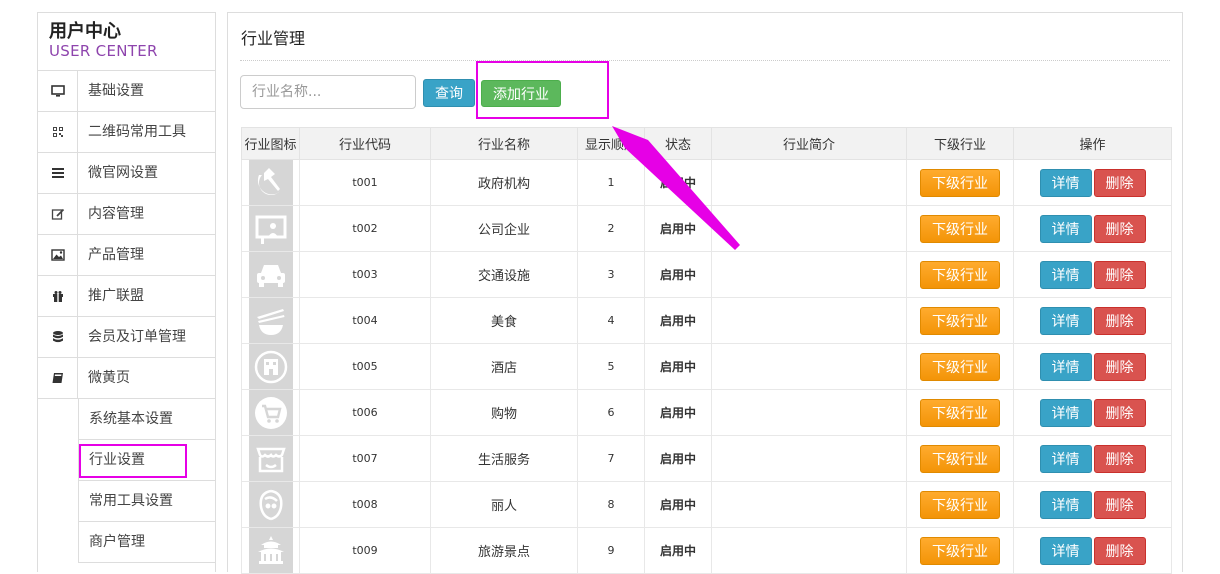 This screenshot has height=574, width=1220. What do you see at coordinates (126, 337) in the screenshot?
I see `sidebar-item-members-orders: 会员及订单管理` at bounding box center [126, 337].